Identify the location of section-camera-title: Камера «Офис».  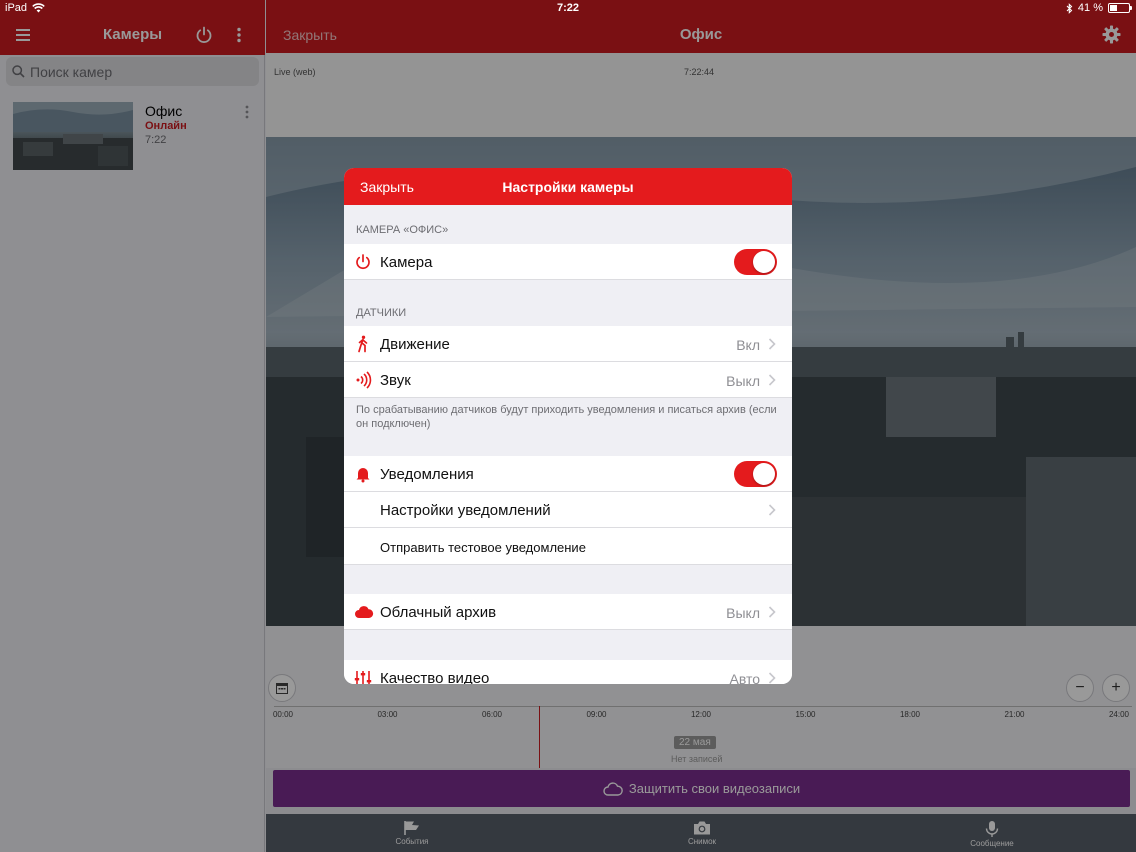
(402, 230).